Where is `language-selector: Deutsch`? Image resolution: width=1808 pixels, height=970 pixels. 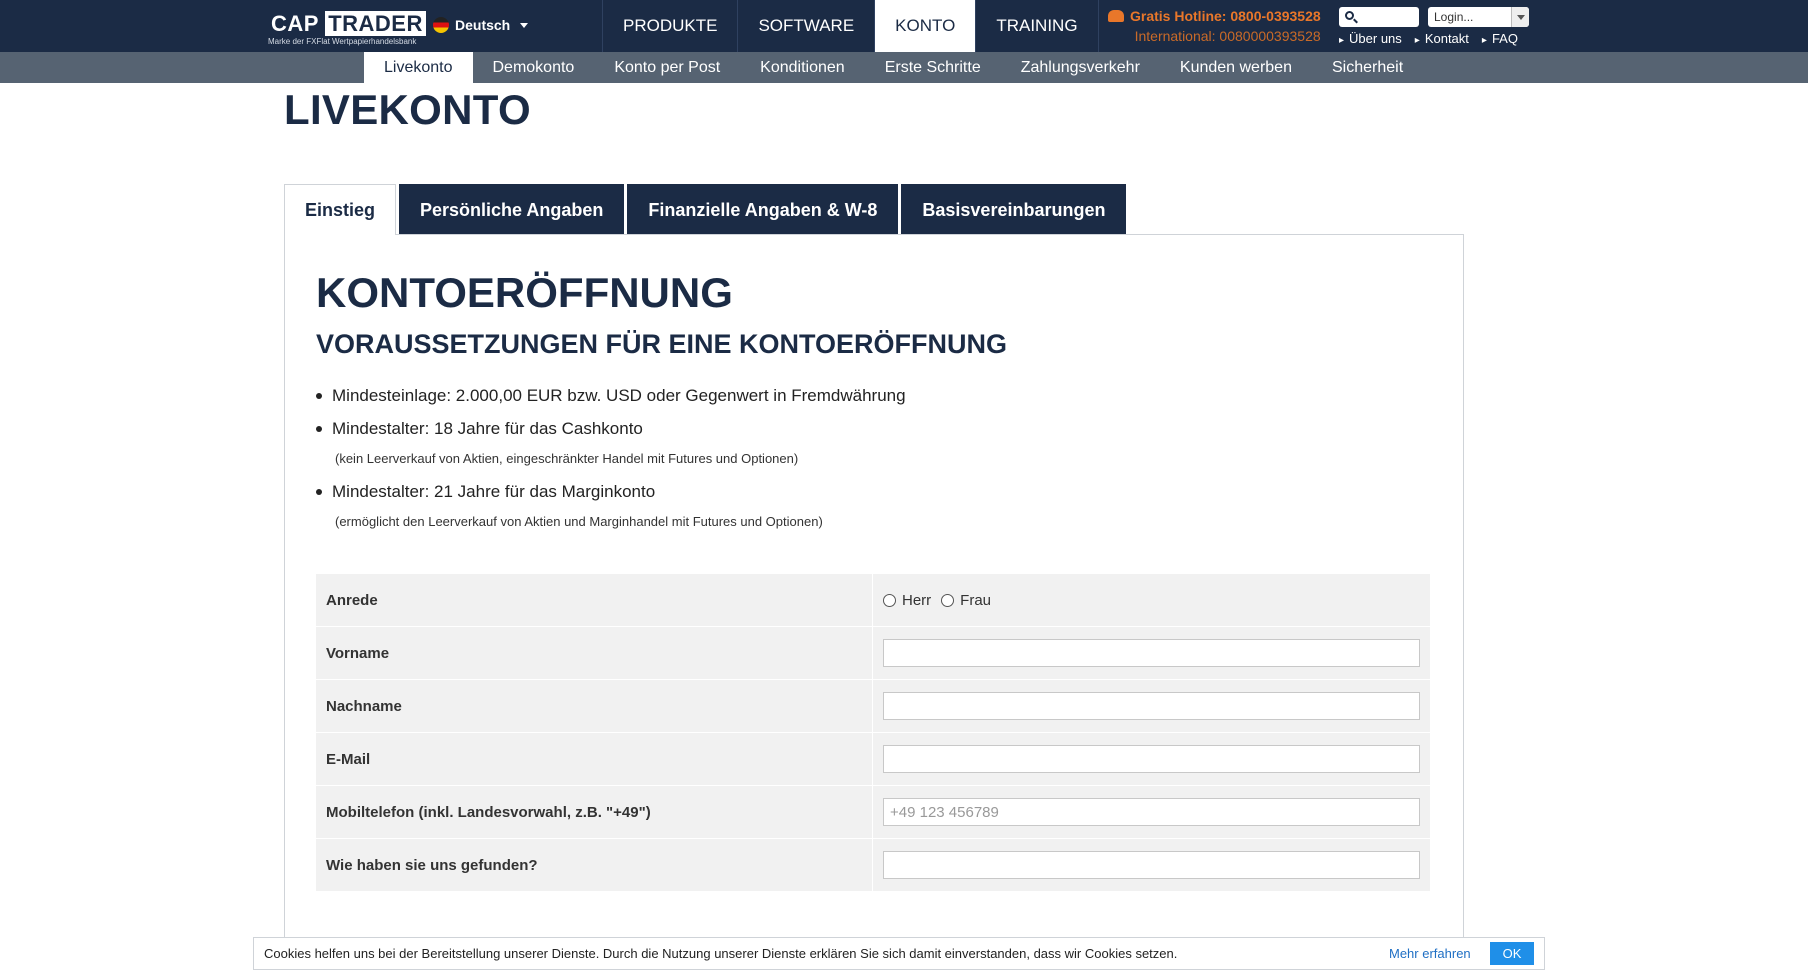
language-selector: Deutsch is located at coordinates (481, 25).